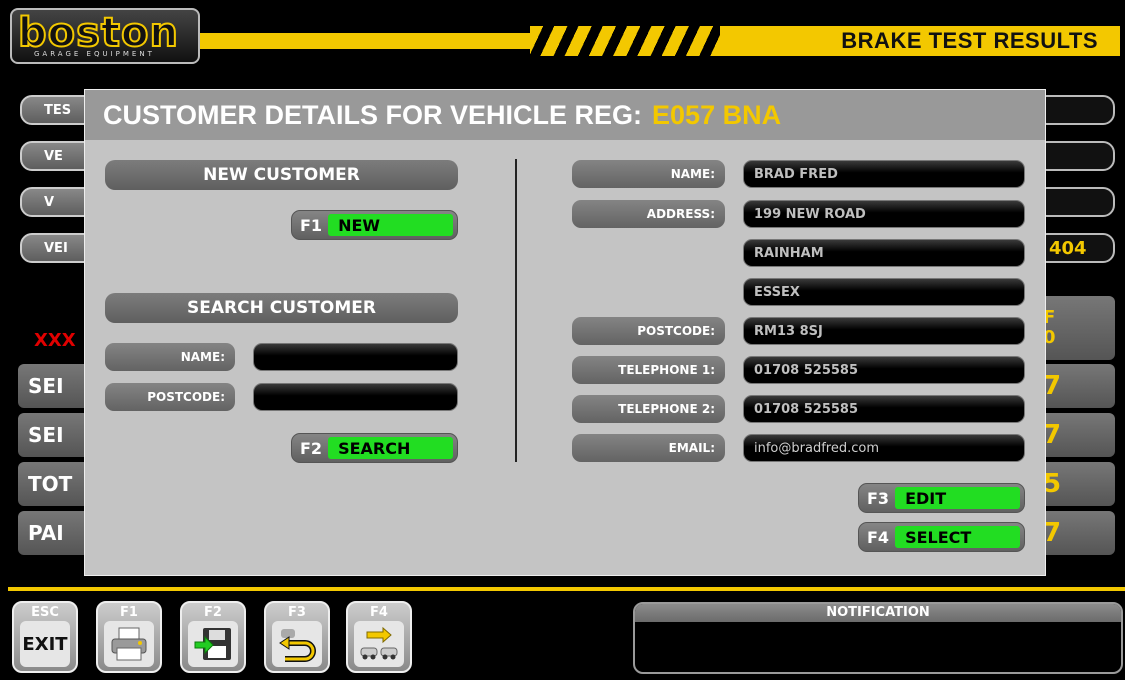 The image size is (1125, 680). What do you see at coordinates (717, 114) in the screenshot?
I see `vehicle-reg: E057 BNA` at bounding box center [717, 114].